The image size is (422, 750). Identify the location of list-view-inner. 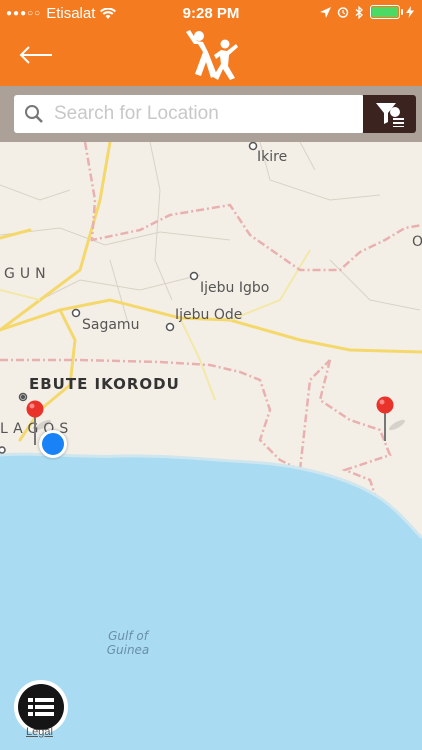
(41, 707).